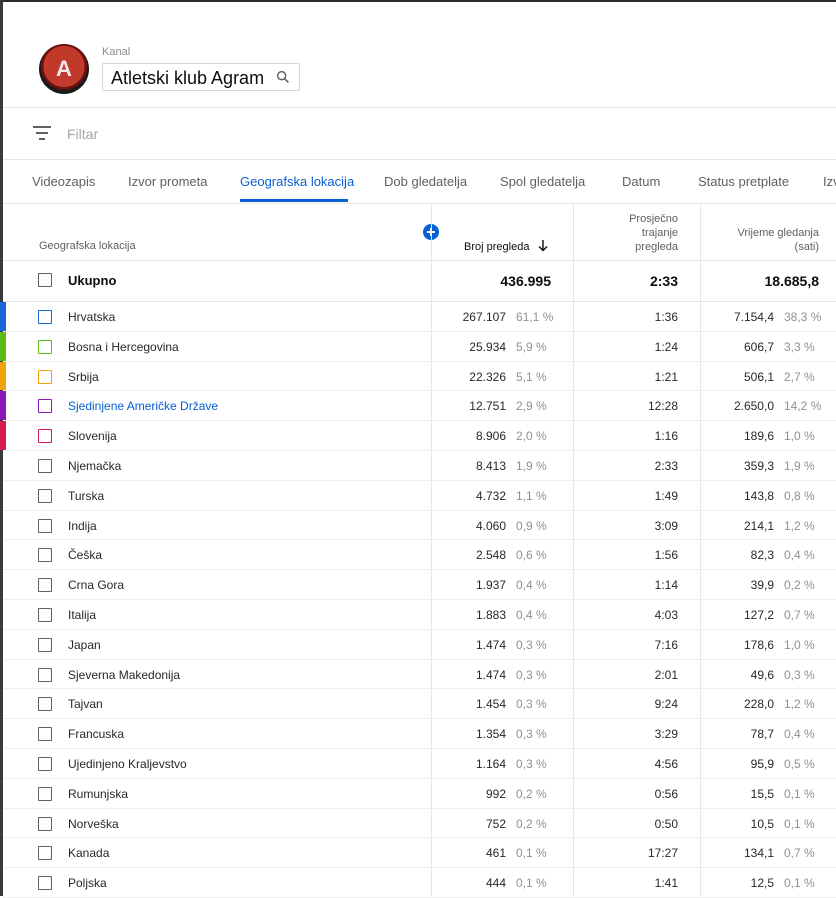  I want to click on country-name: Slovenija, so click(92, 436).